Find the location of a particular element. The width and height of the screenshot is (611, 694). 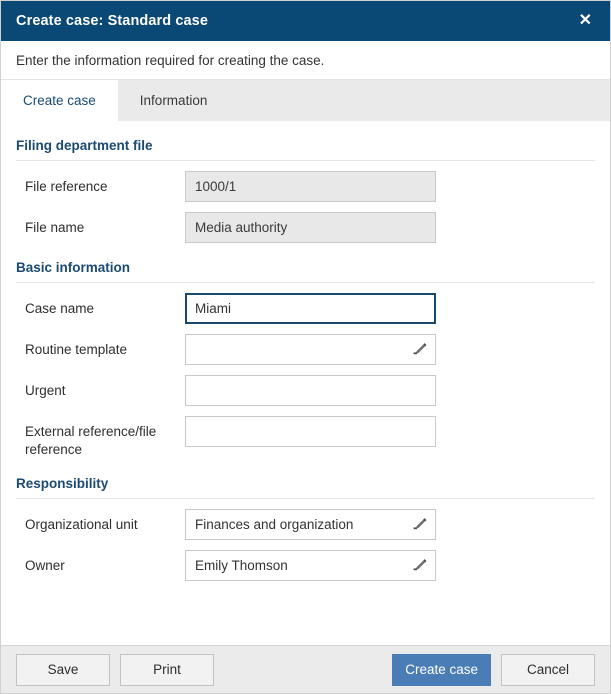

tab-bar: Create case Information is located at coordinates (305, 100).